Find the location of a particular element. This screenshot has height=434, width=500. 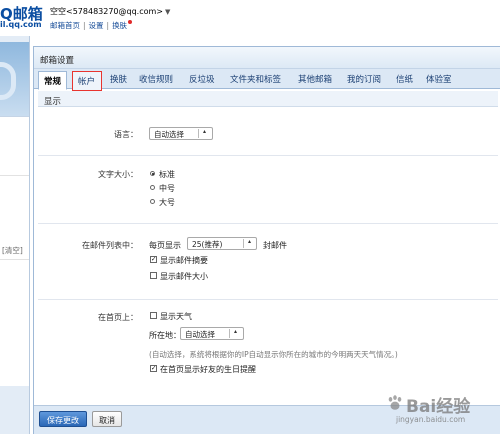

left-sidebar: [清空] is located at coordinates (15, 235).